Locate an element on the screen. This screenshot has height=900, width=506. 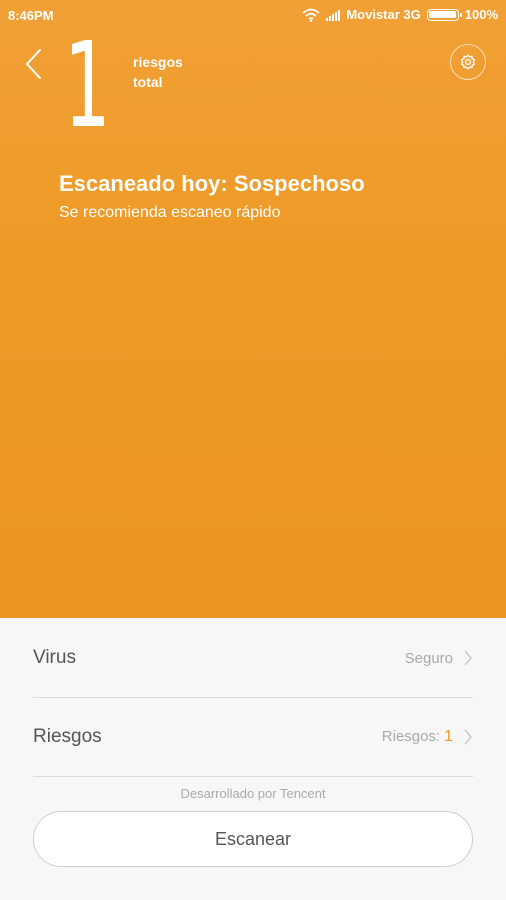
battery-icon is located at coordinates (444, 14).